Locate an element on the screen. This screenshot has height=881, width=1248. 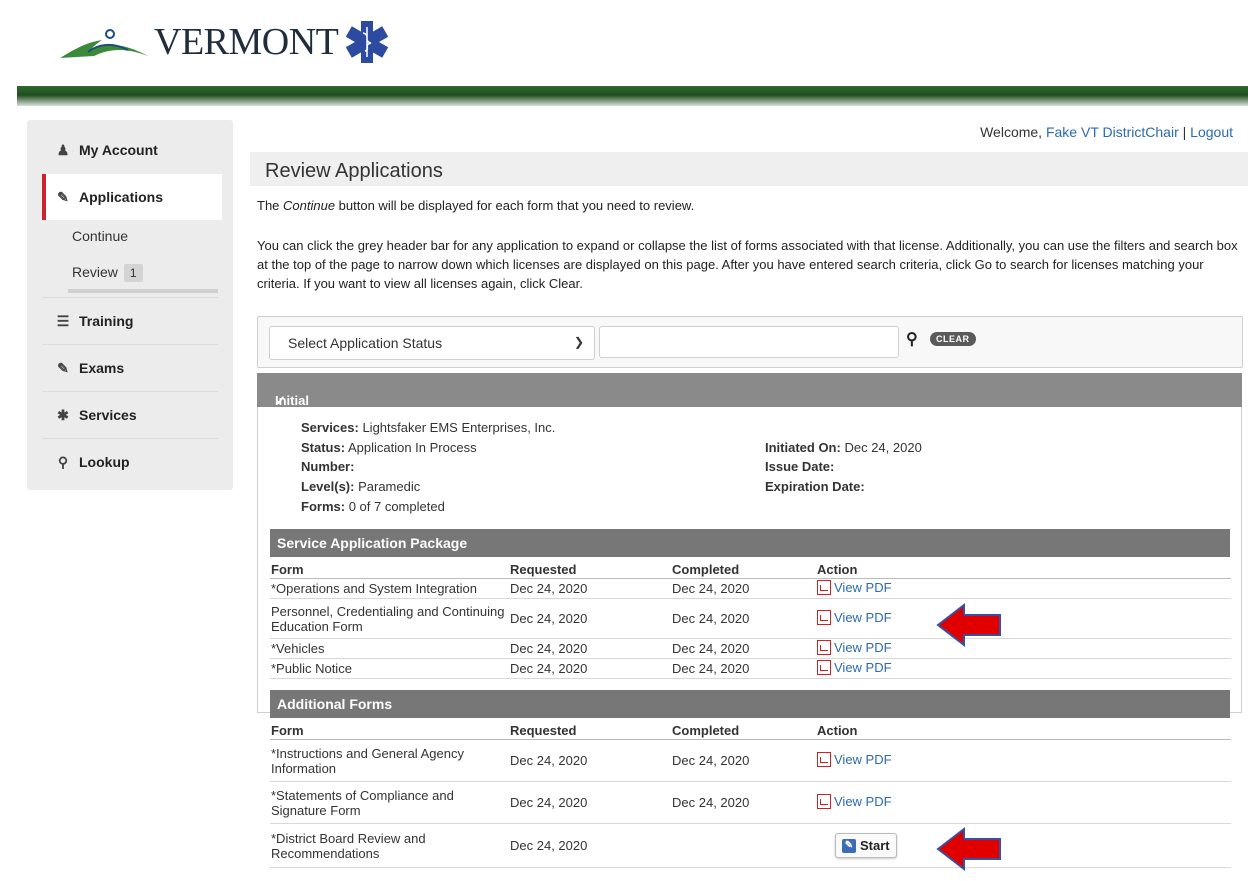
value: Lightsfaker EMS Enterprises, Inc. is located at coordinates (459, 427).